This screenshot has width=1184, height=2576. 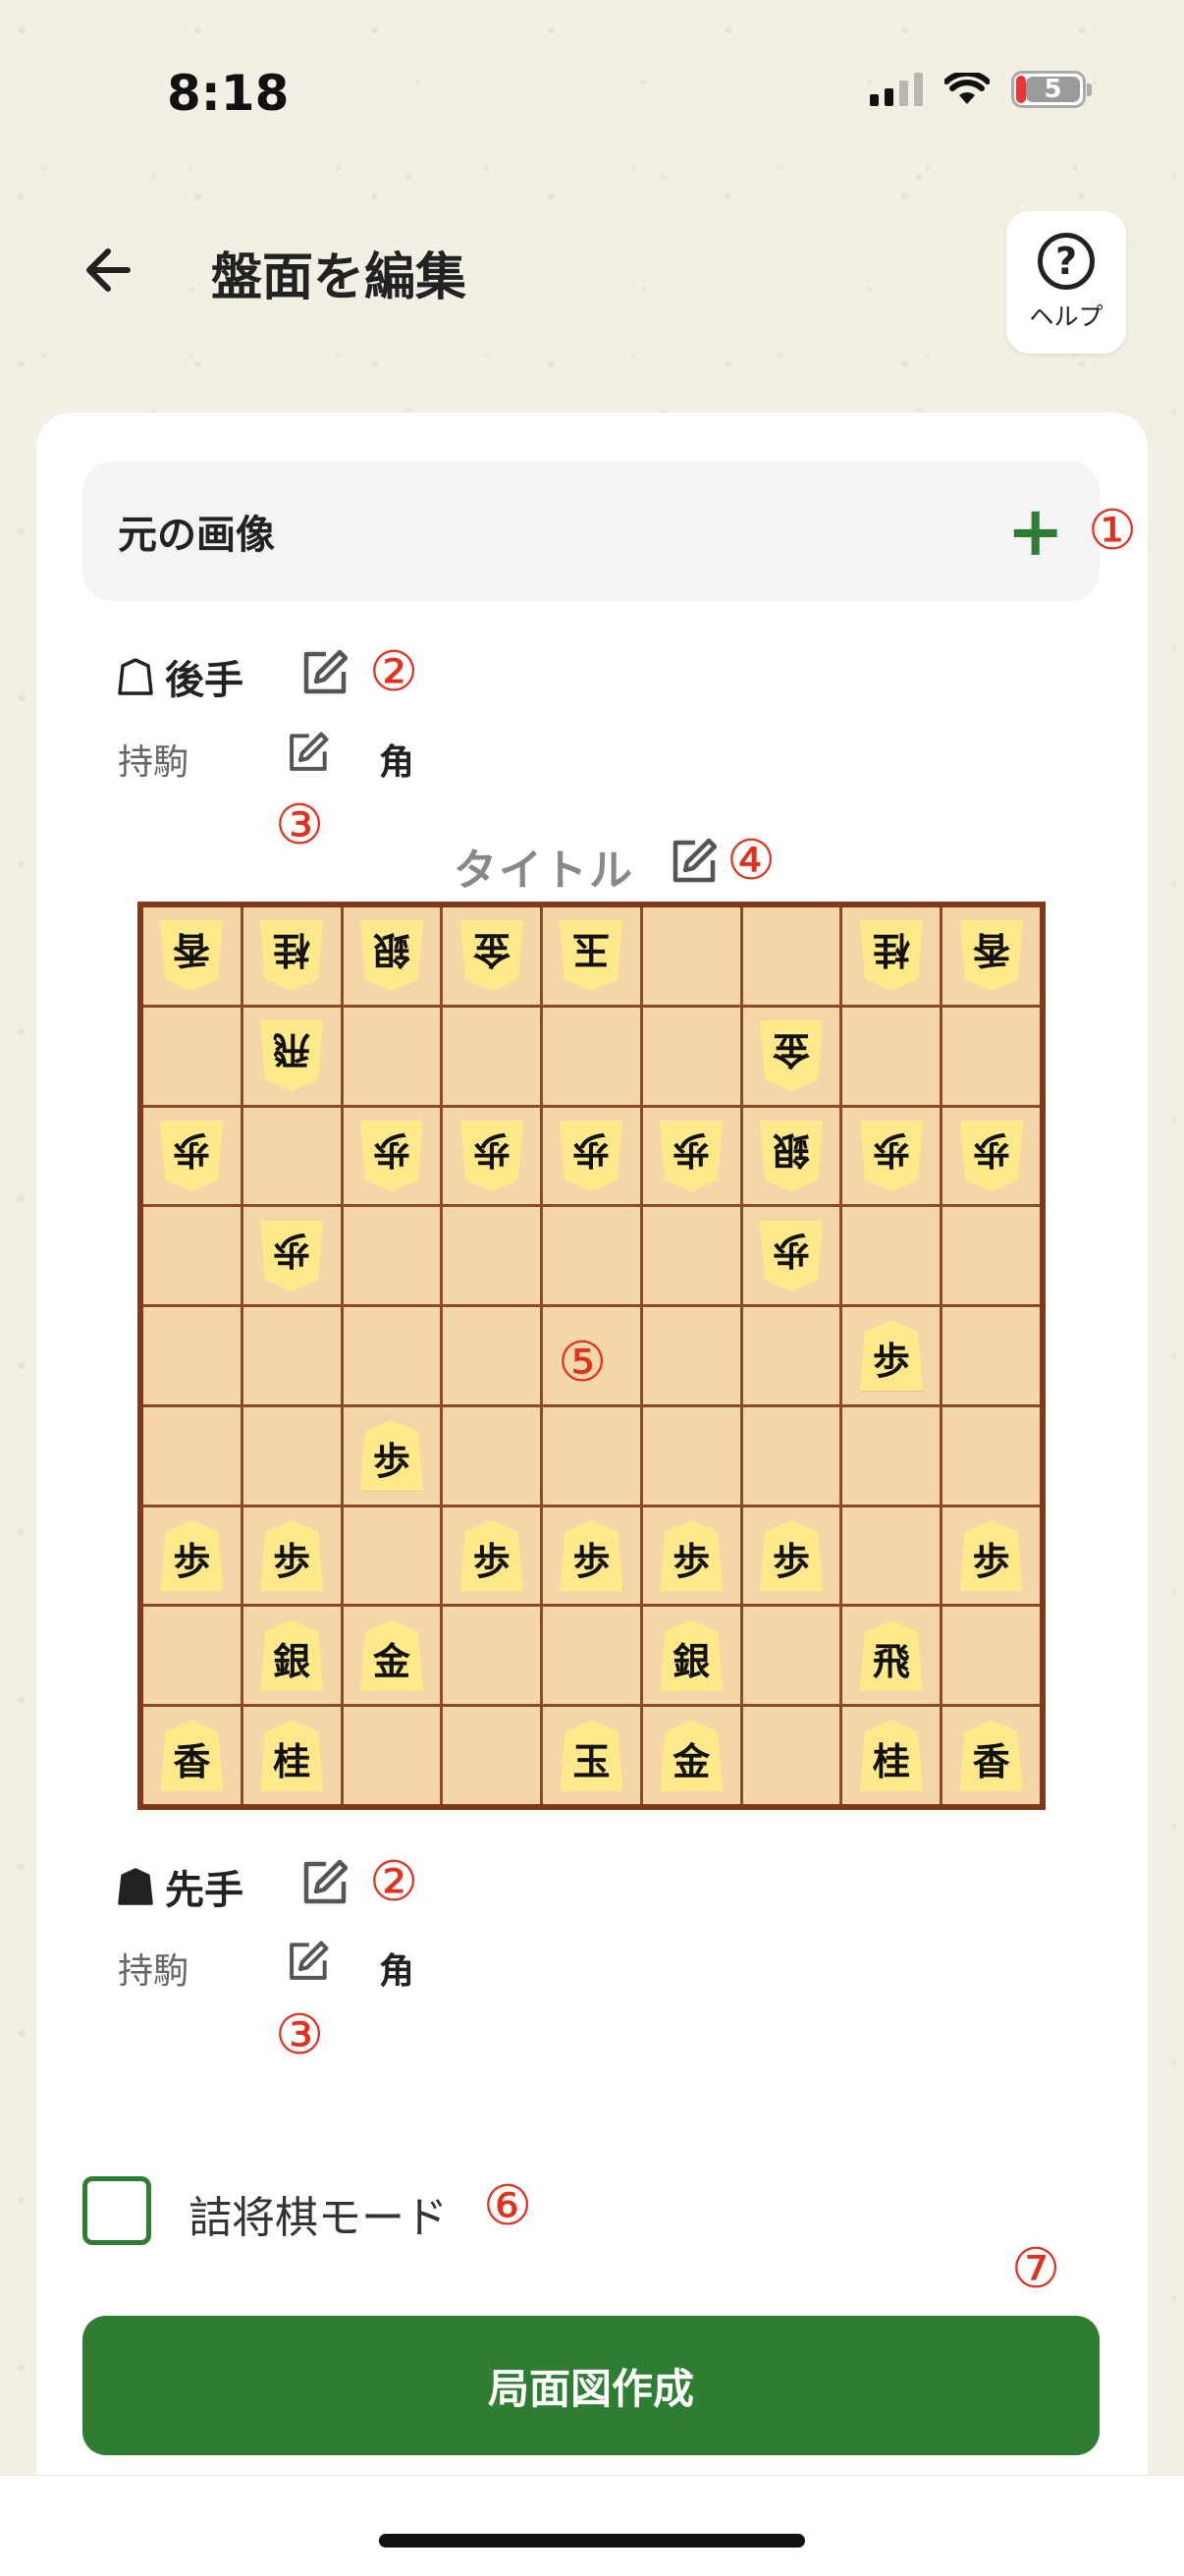 I want to click on create-diagram-button: 局面図作成, so click(x=591, y=2385).